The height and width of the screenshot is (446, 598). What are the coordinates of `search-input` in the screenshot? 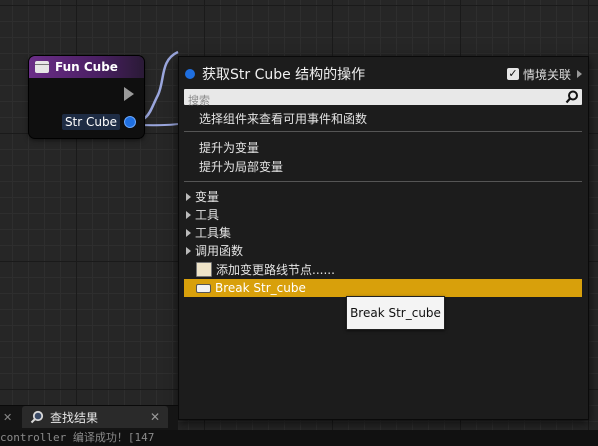 It's located at (373, 100).